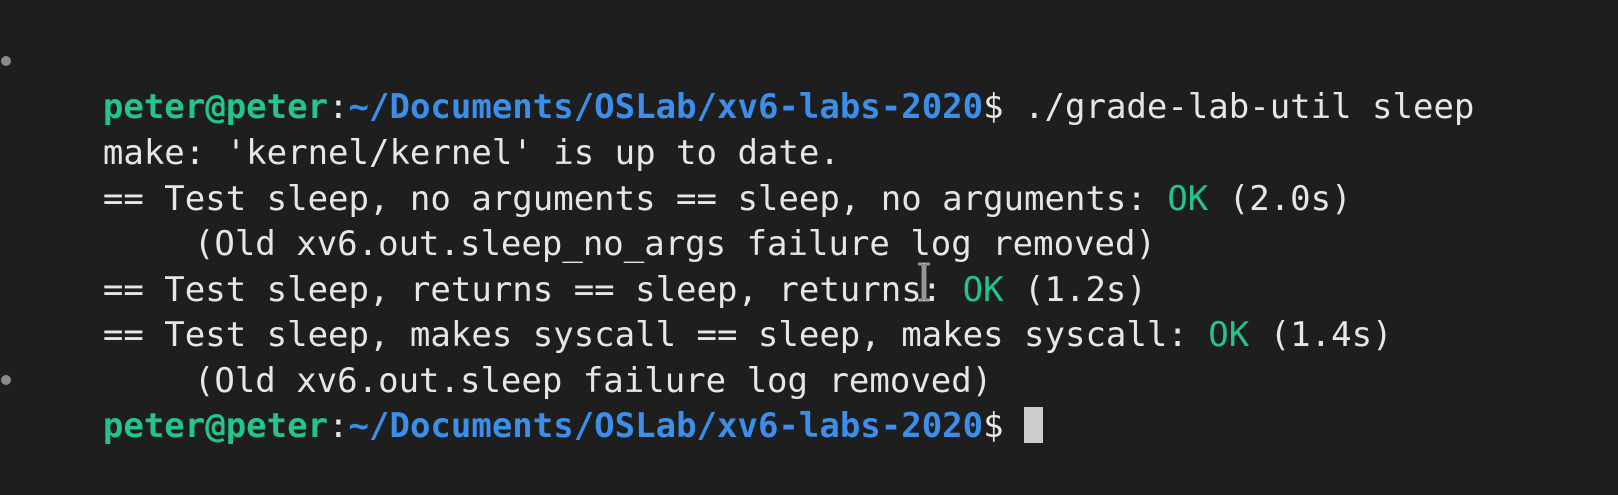 Image resolution: width=1618 pixels, height=495 pixels. I want to click on text-cursor, so click(1034, 425).